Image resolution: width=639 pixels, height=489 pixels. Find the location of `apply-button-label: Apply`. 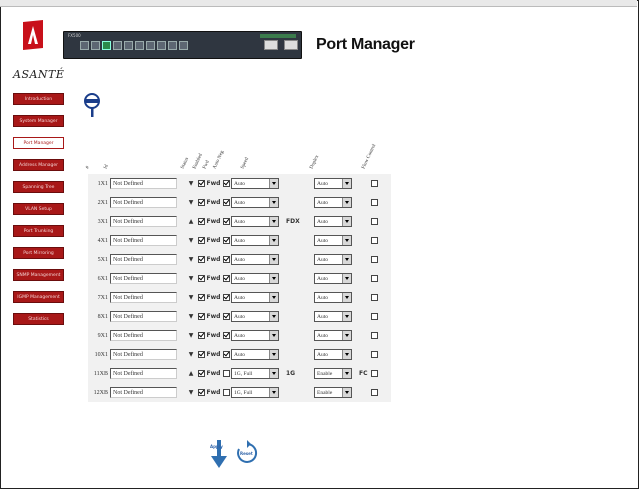

apply-button-label: Apply is located at coordinates (216, 446).